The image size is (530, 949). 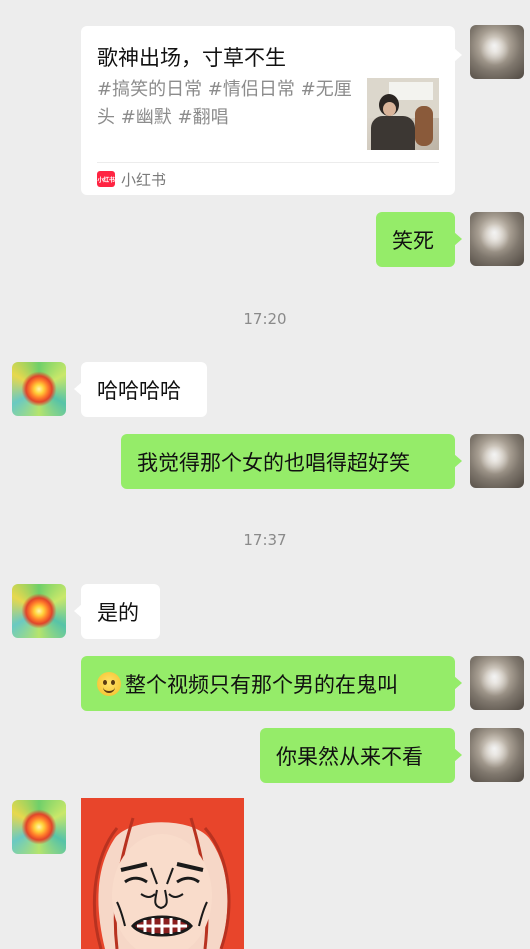 I want to click on message-bubble-received: 哈哈哈哈, so click(x=140, y=389).